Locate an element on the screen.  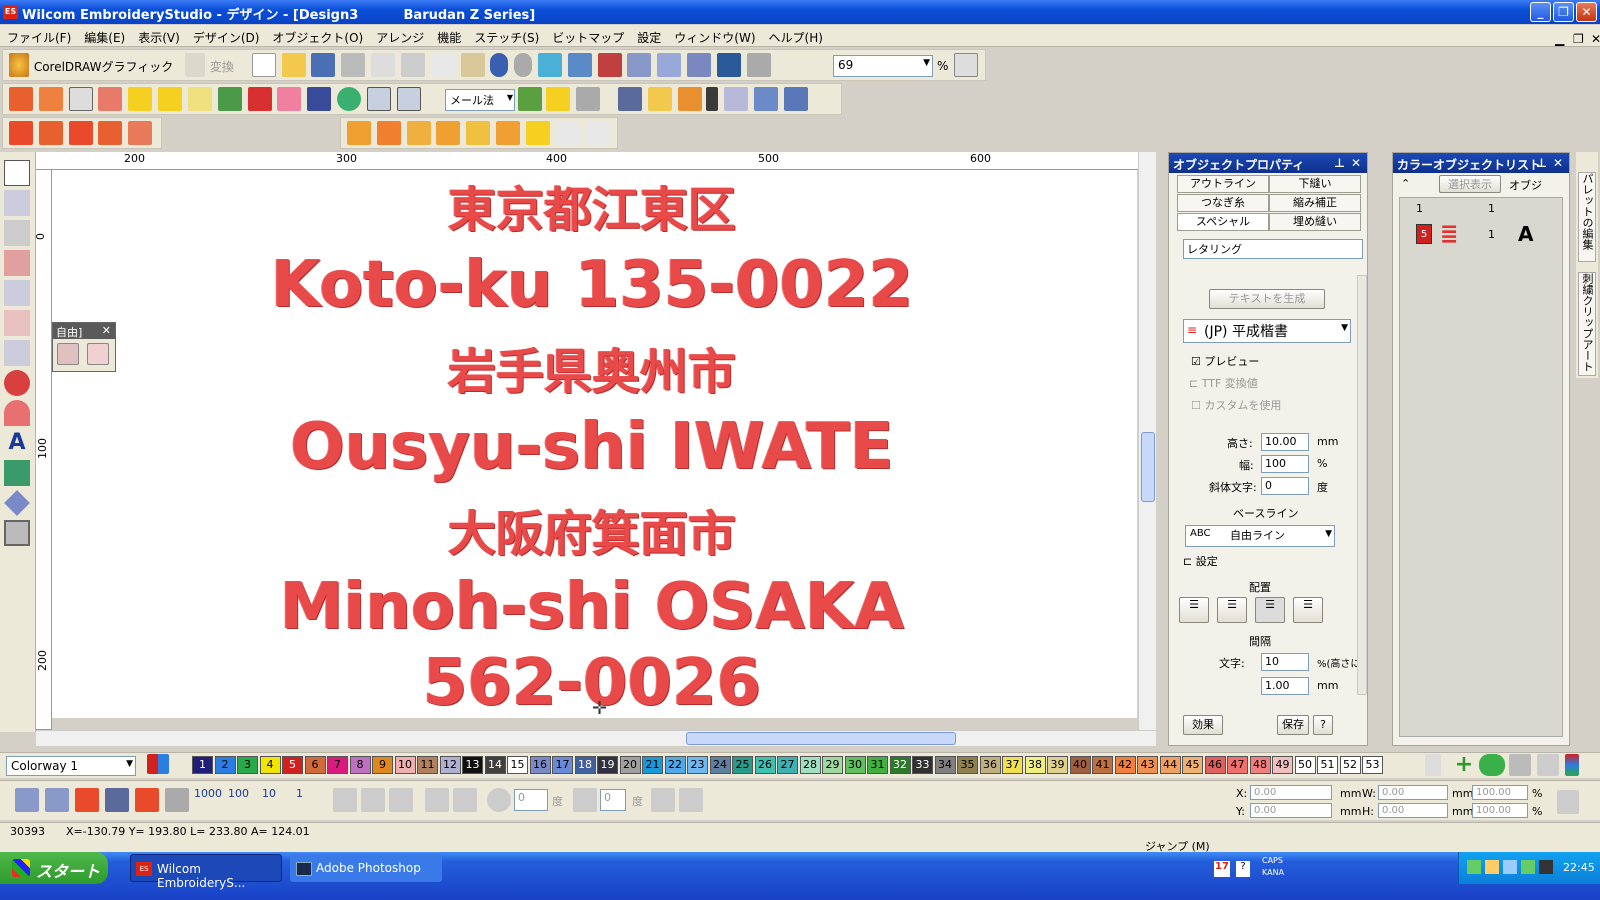
tab-pull-compensation: 縮み補正 is located at coordinates (1315, 203).